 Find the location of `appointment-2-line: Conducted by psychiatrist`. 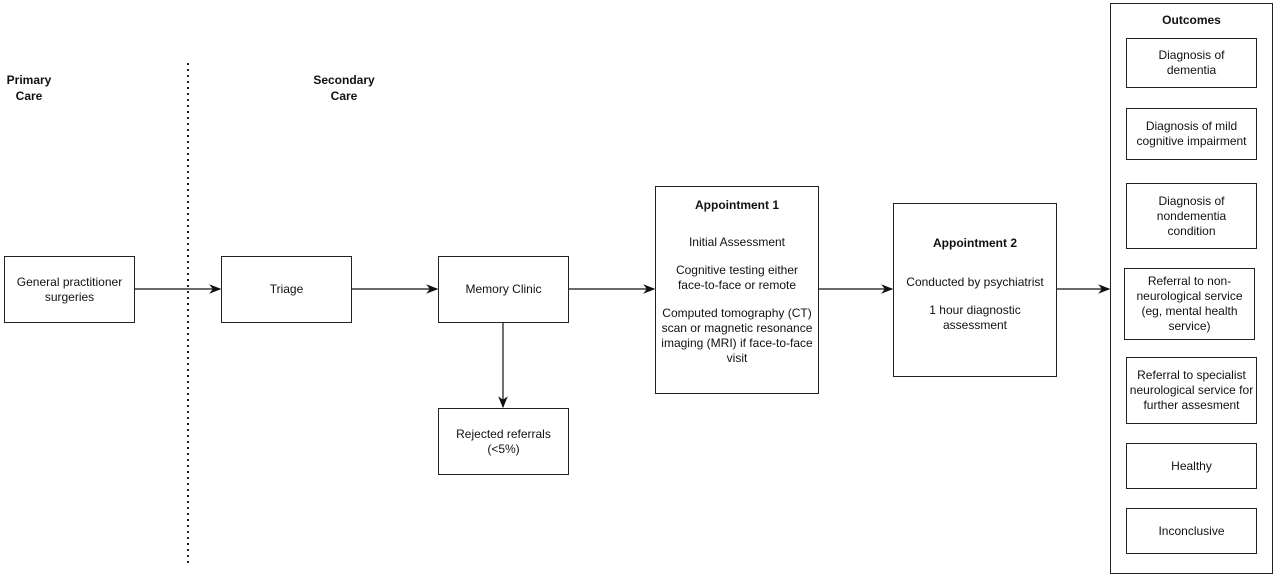

appointment-2-line: Conducted by psychiatrist is located at coordinates (975, 282).